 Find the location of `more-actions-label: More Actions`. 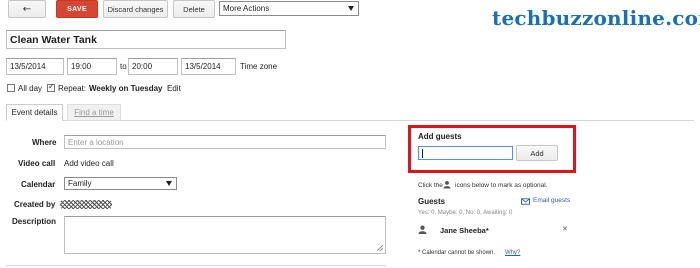

more-actions-label: More Actions is located at coordinates (246, 8).